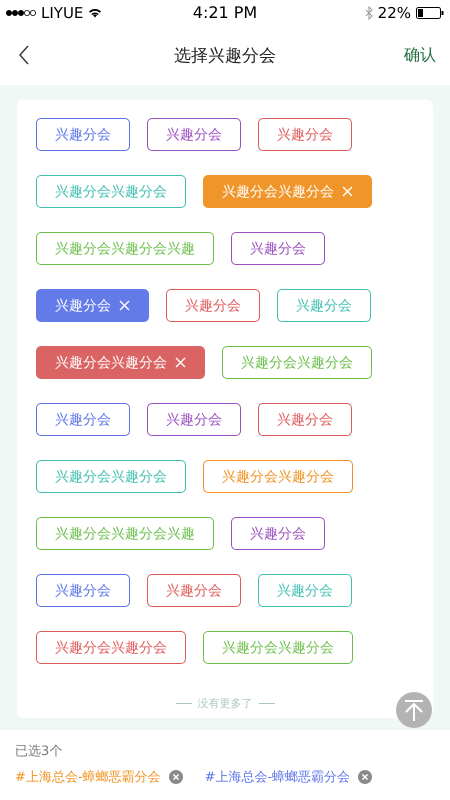 The image size is (450, 800). Describe the element at coordinates (394, 13) in the screenshot. I see `battery-percentage: 22%` at that location.